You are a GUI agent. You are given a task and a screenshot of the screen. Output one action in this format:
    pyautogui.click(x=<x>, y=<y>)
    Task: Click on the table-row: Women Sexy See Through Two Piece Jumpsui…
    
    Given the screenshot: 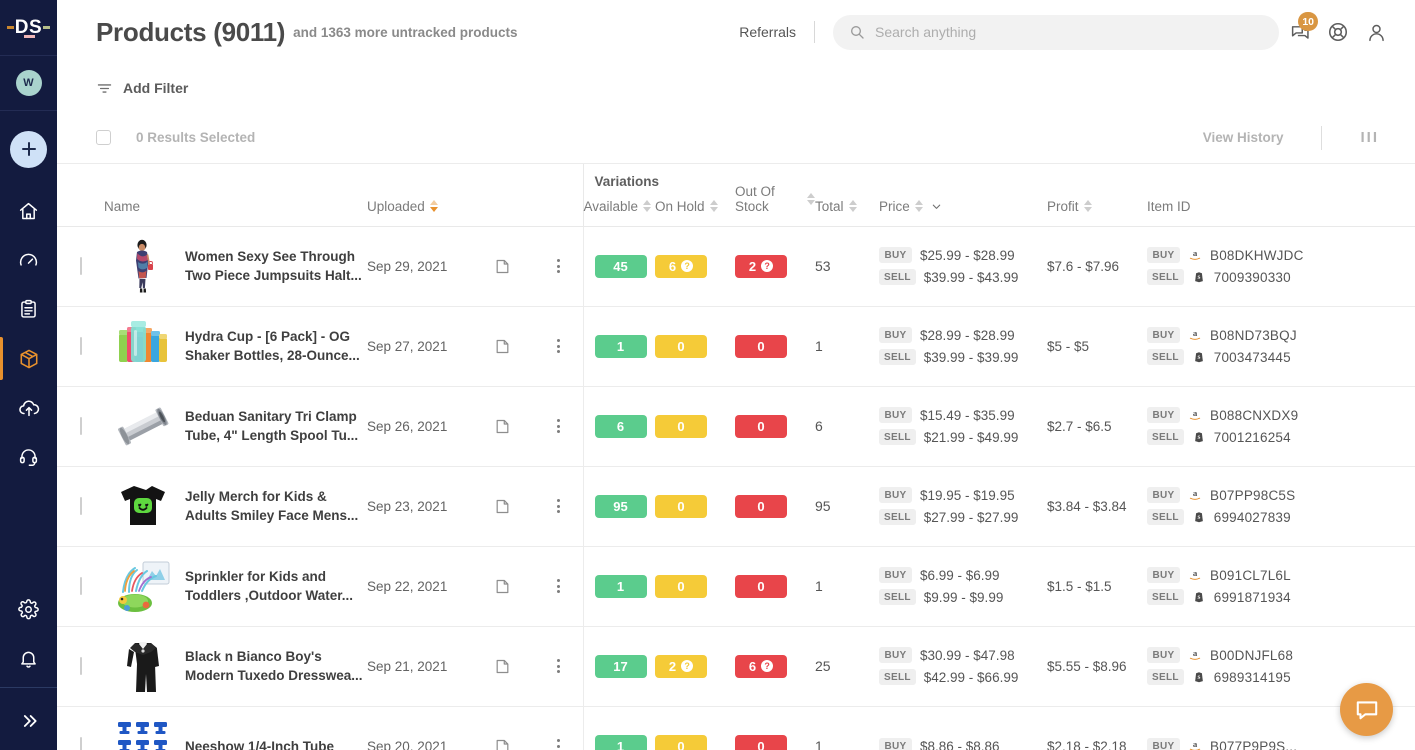 What is the action you would take?
    pyautogui.click(x=736, y=266)
    